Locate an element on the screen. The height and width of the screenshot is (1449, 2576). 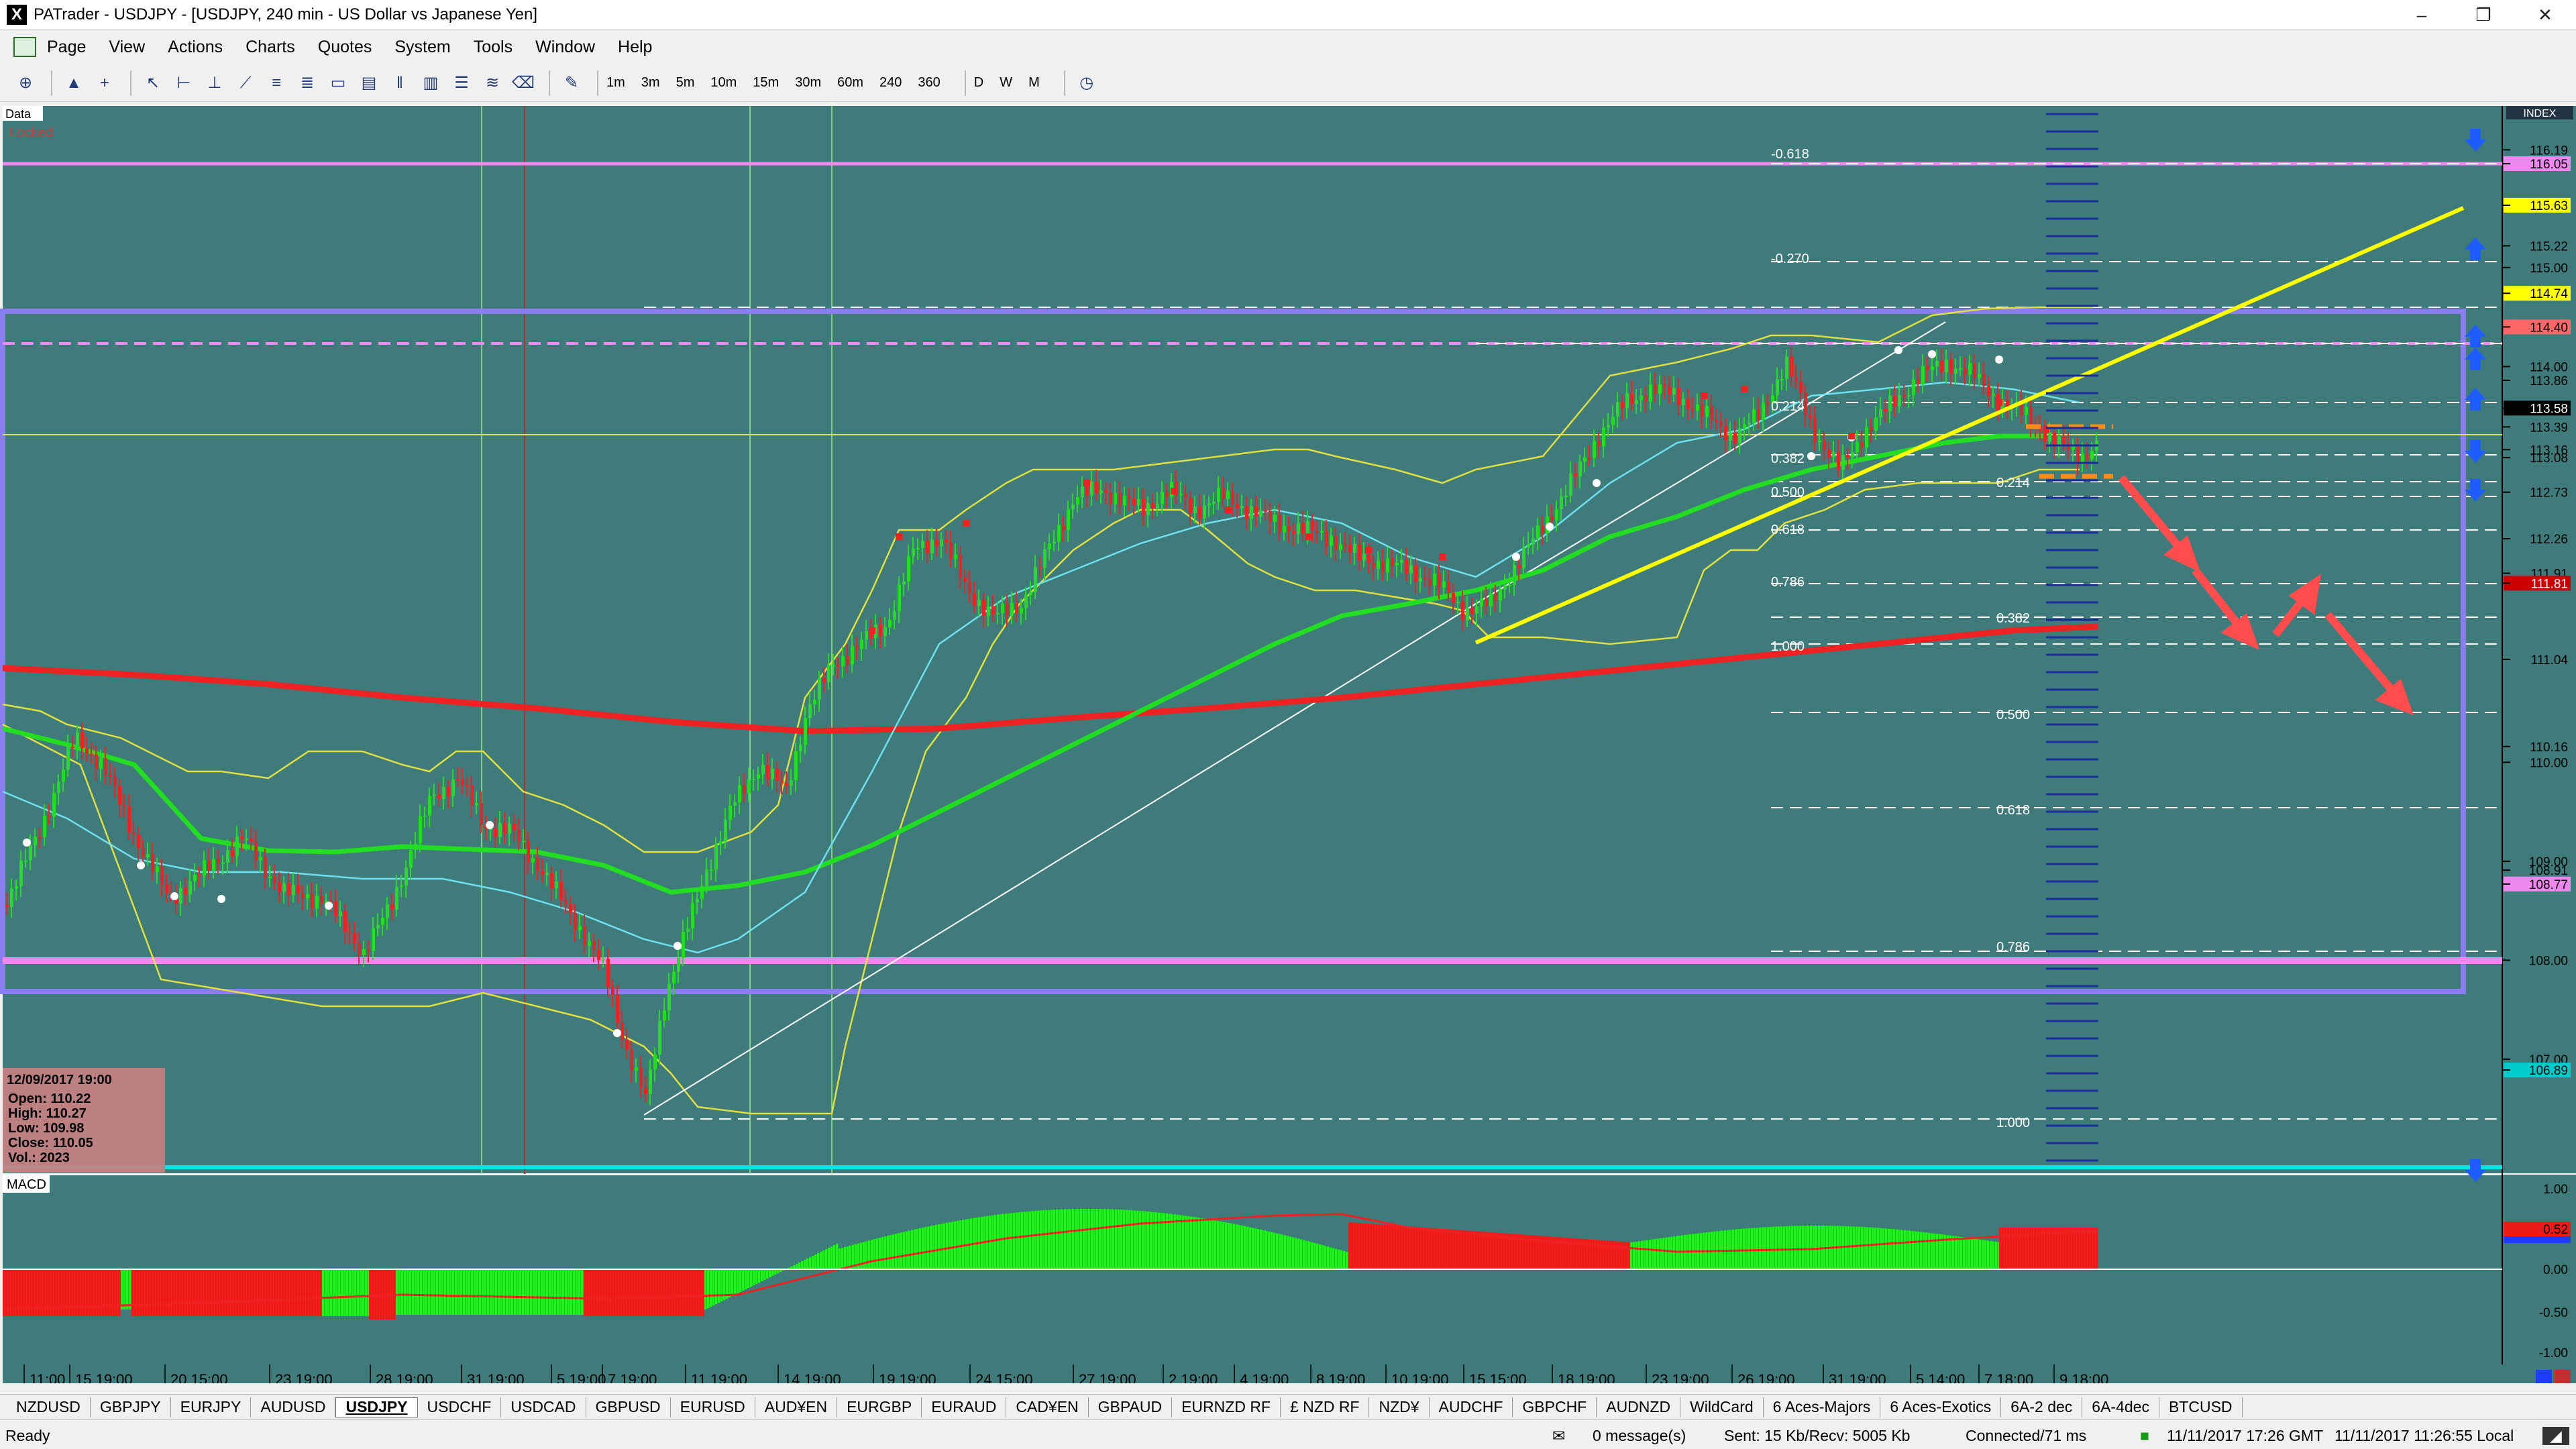
fib-time-icon: ‖ is located at coordinates (399, 83).